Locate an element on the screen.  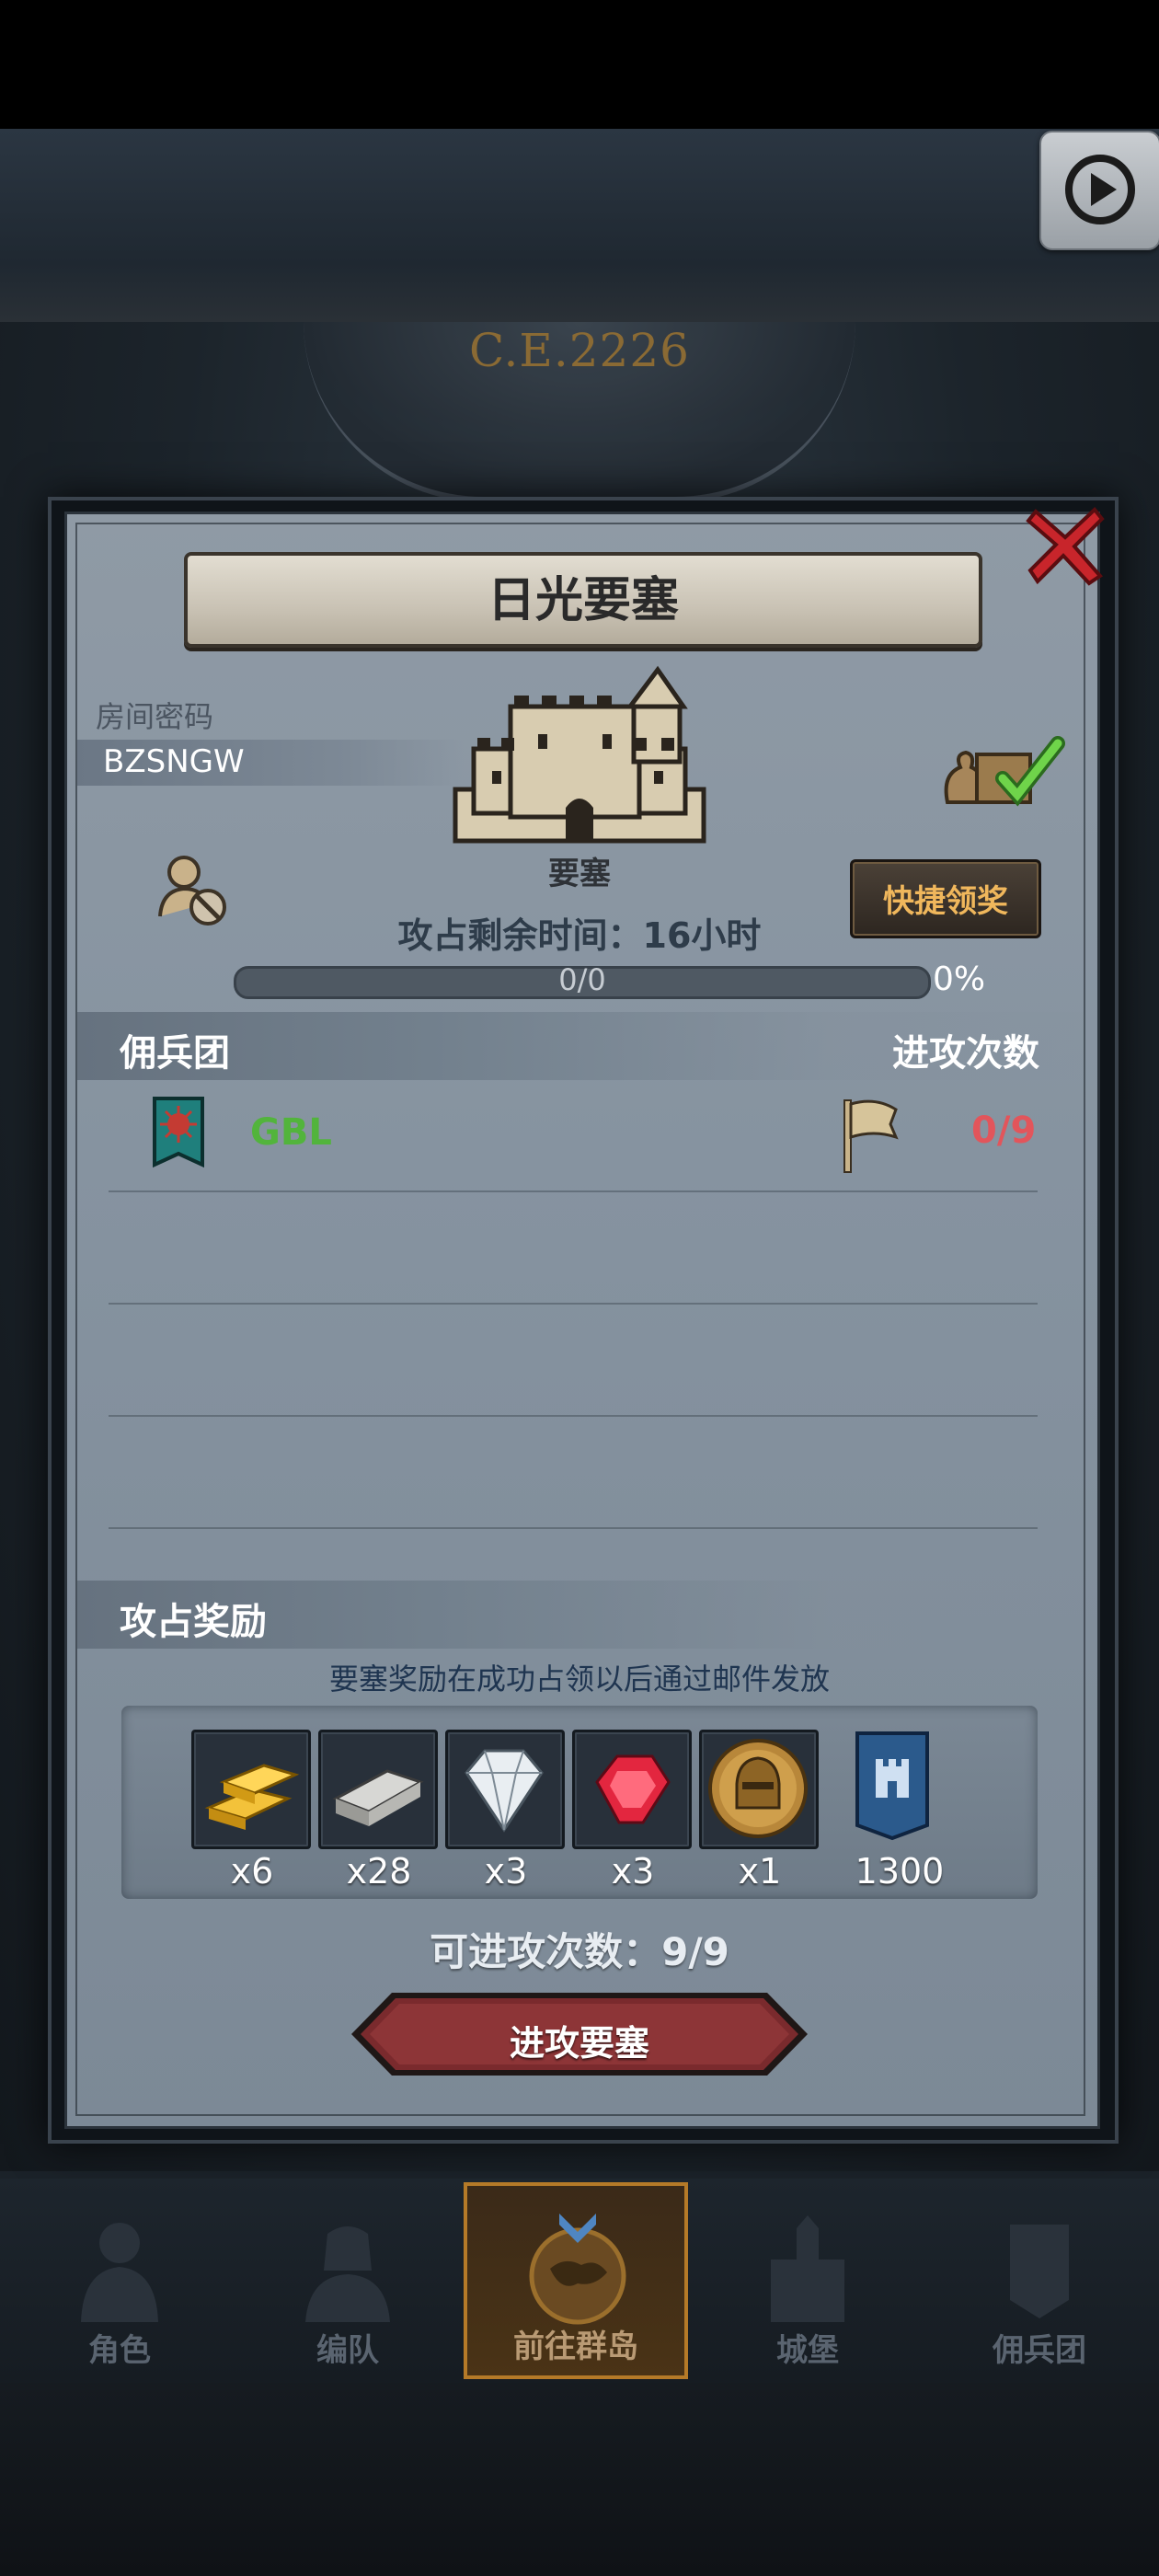
diamond-icon is located at coordinates (504, 1791).